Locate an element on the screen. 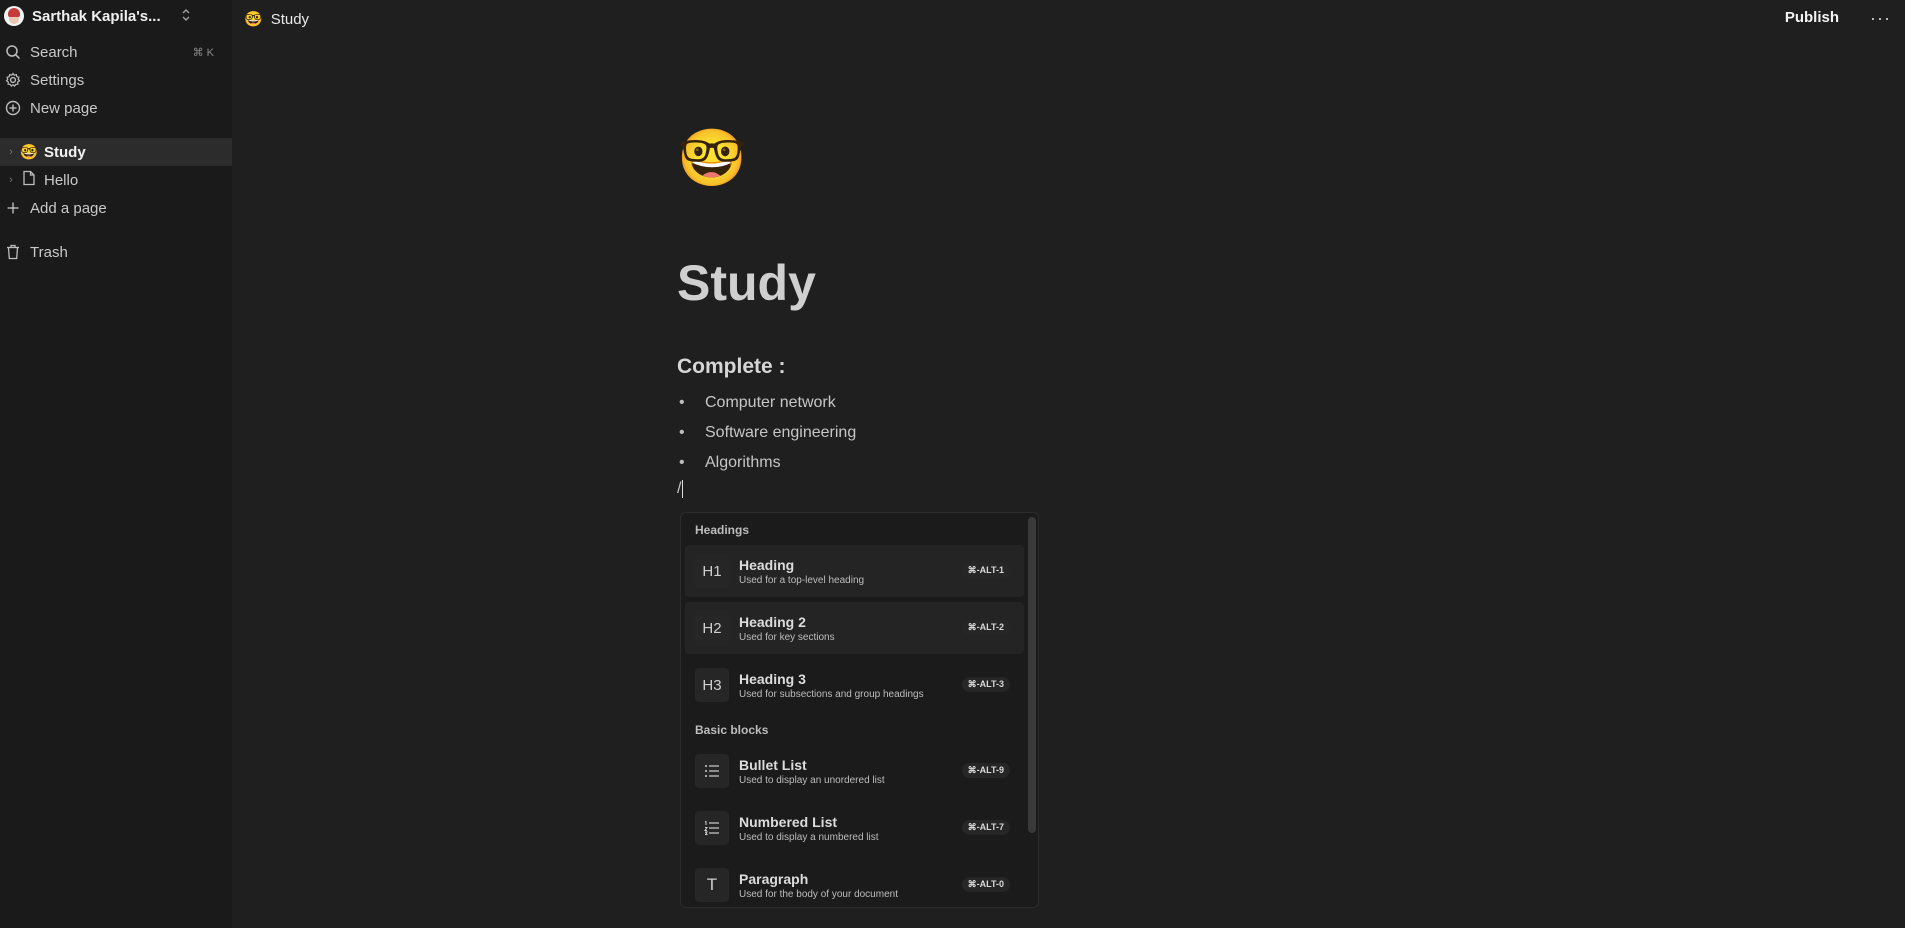 This screenshot has height=928, width=1905. plus-circle-icon is located at coordinates (13, 108).